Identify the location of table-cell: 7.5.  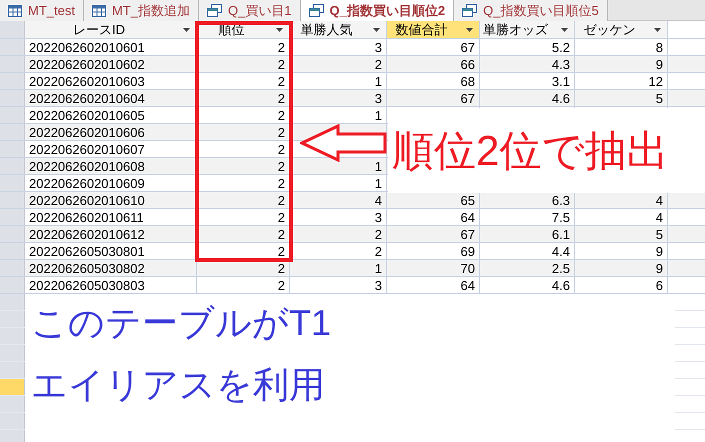
(561, 217).